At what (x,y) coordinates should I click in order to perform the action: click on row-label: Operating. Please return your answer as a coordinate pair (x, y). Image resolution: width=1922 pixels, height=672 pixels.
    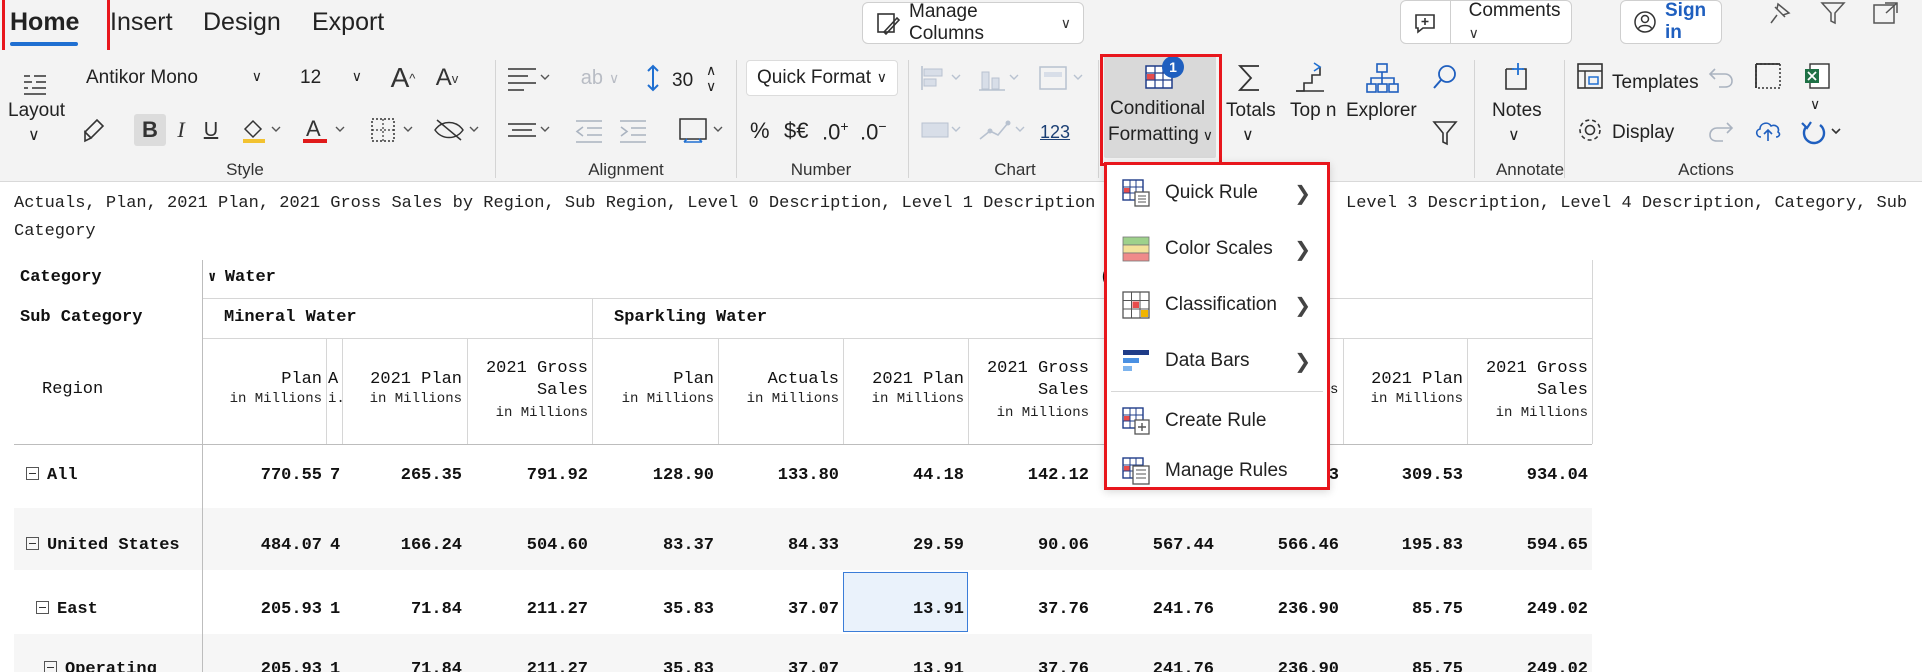
    Looking at the image, I should click on (100, 666).